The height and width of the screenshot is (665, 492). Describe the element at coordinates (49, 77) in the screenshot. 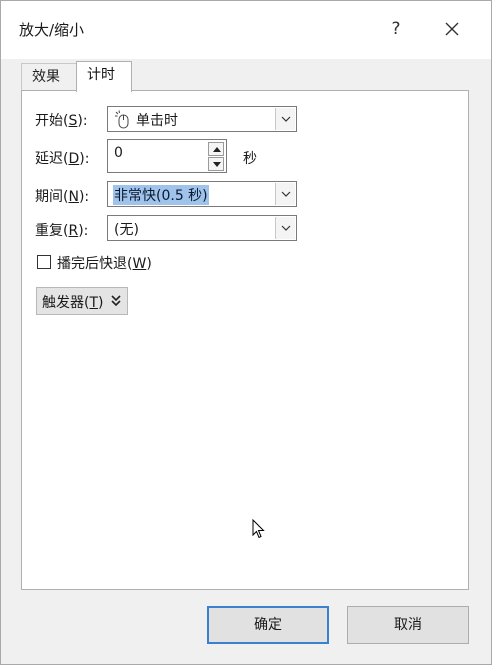

I see `tab-effect: 效果` at that location.